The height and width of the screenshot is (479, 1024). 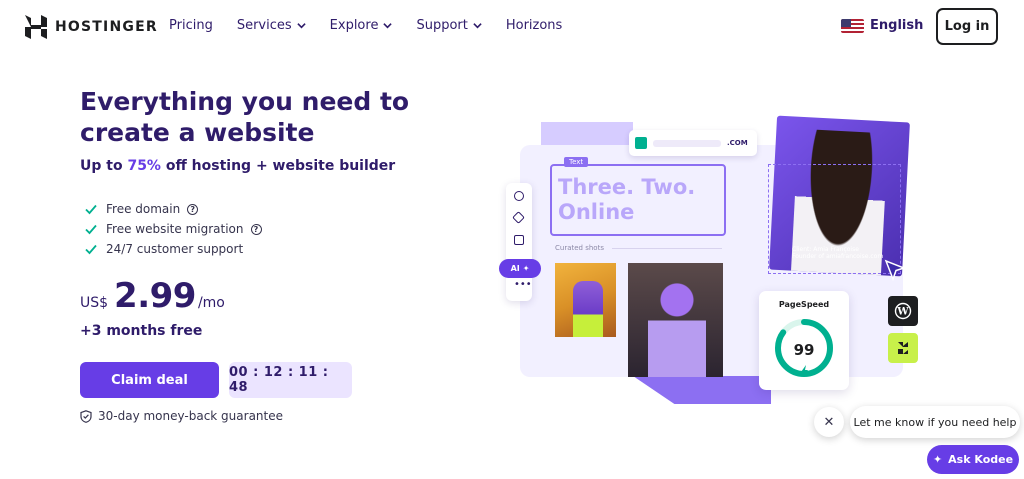 I want to click on more-icon: •••, so click(x=523, y=284).